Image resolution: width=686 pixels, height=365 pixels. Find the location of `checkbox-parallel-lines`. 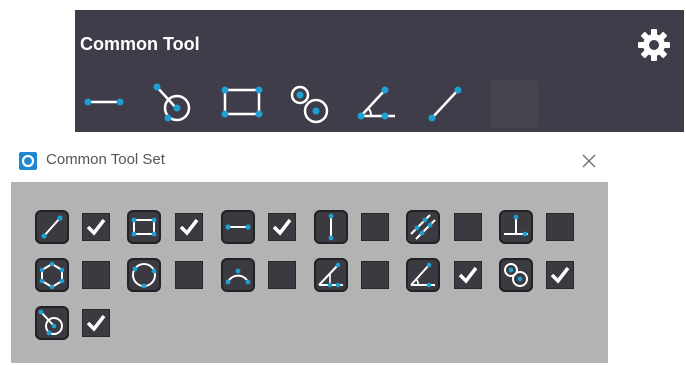

checkbox-parallel-lines is located at coordinates (468, 227).